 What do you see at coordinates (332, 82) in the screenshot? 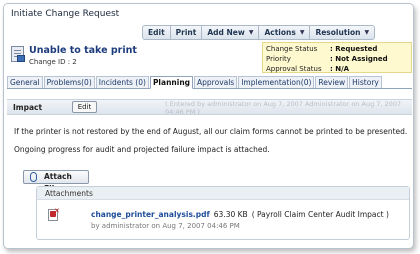
I see `tab-review: Review` at bounding box center [332, 82].